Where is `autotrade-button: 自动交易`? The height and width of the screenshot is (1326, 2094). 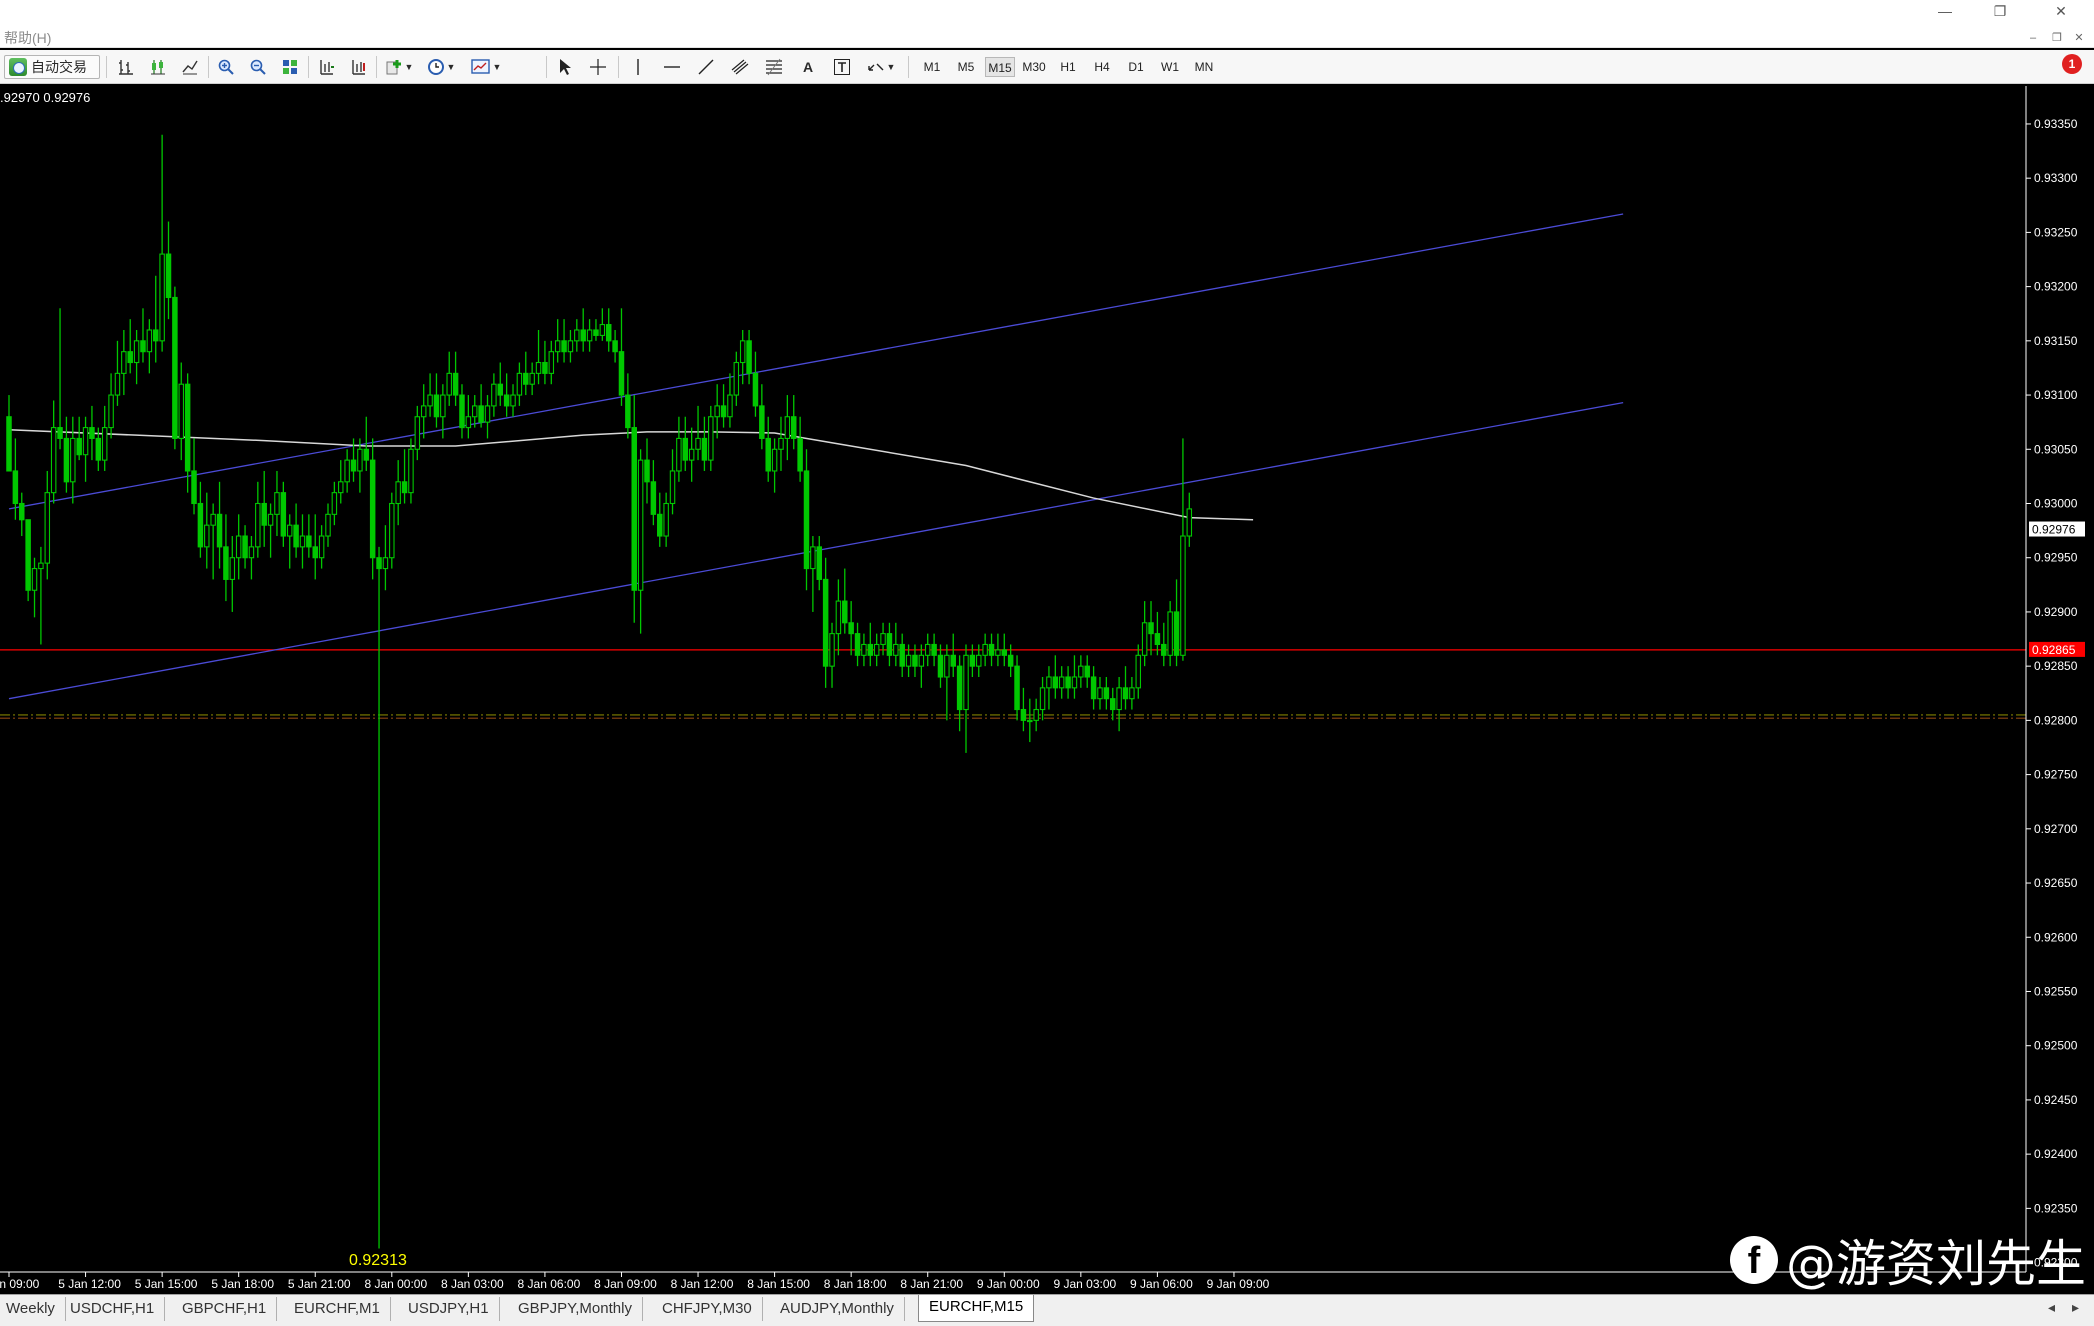
autotrade-button: 自动交易 is located at coordinates (52, 67).